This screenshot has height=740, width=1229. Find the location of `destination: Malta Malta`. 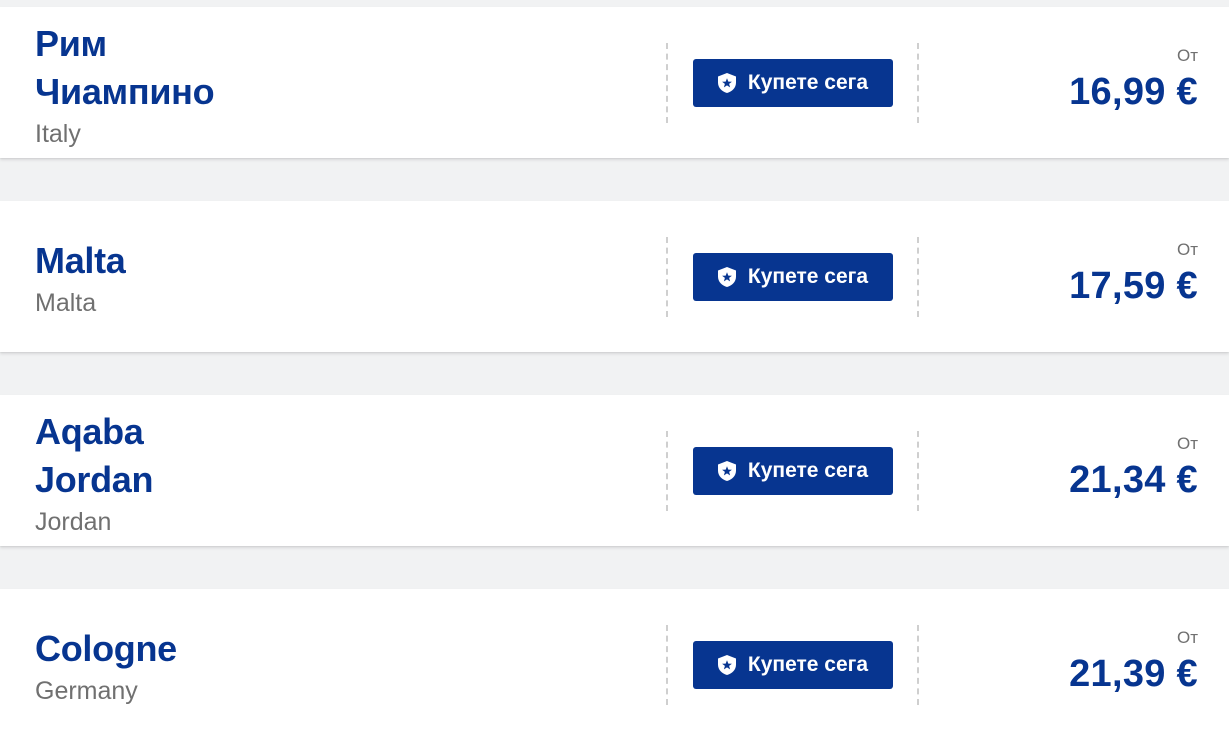

destination: Malta Malta is located at coordinates (80, 277).